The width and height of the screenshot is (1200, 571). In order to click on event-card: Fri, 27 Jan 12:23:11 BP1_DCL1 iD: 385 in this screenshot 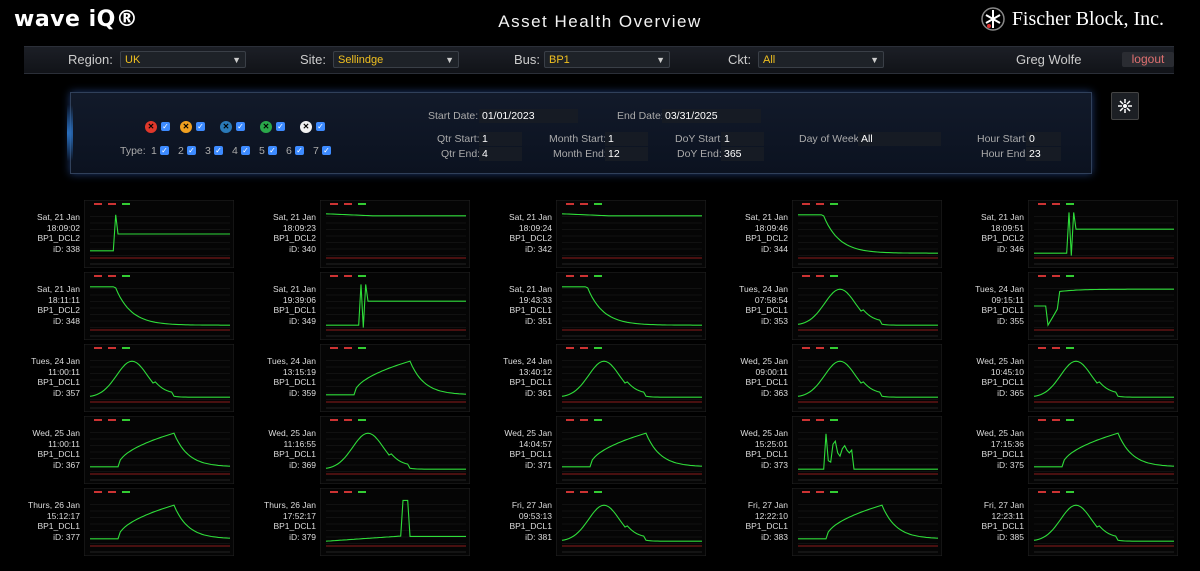, I will do `click(1062, 520)`.